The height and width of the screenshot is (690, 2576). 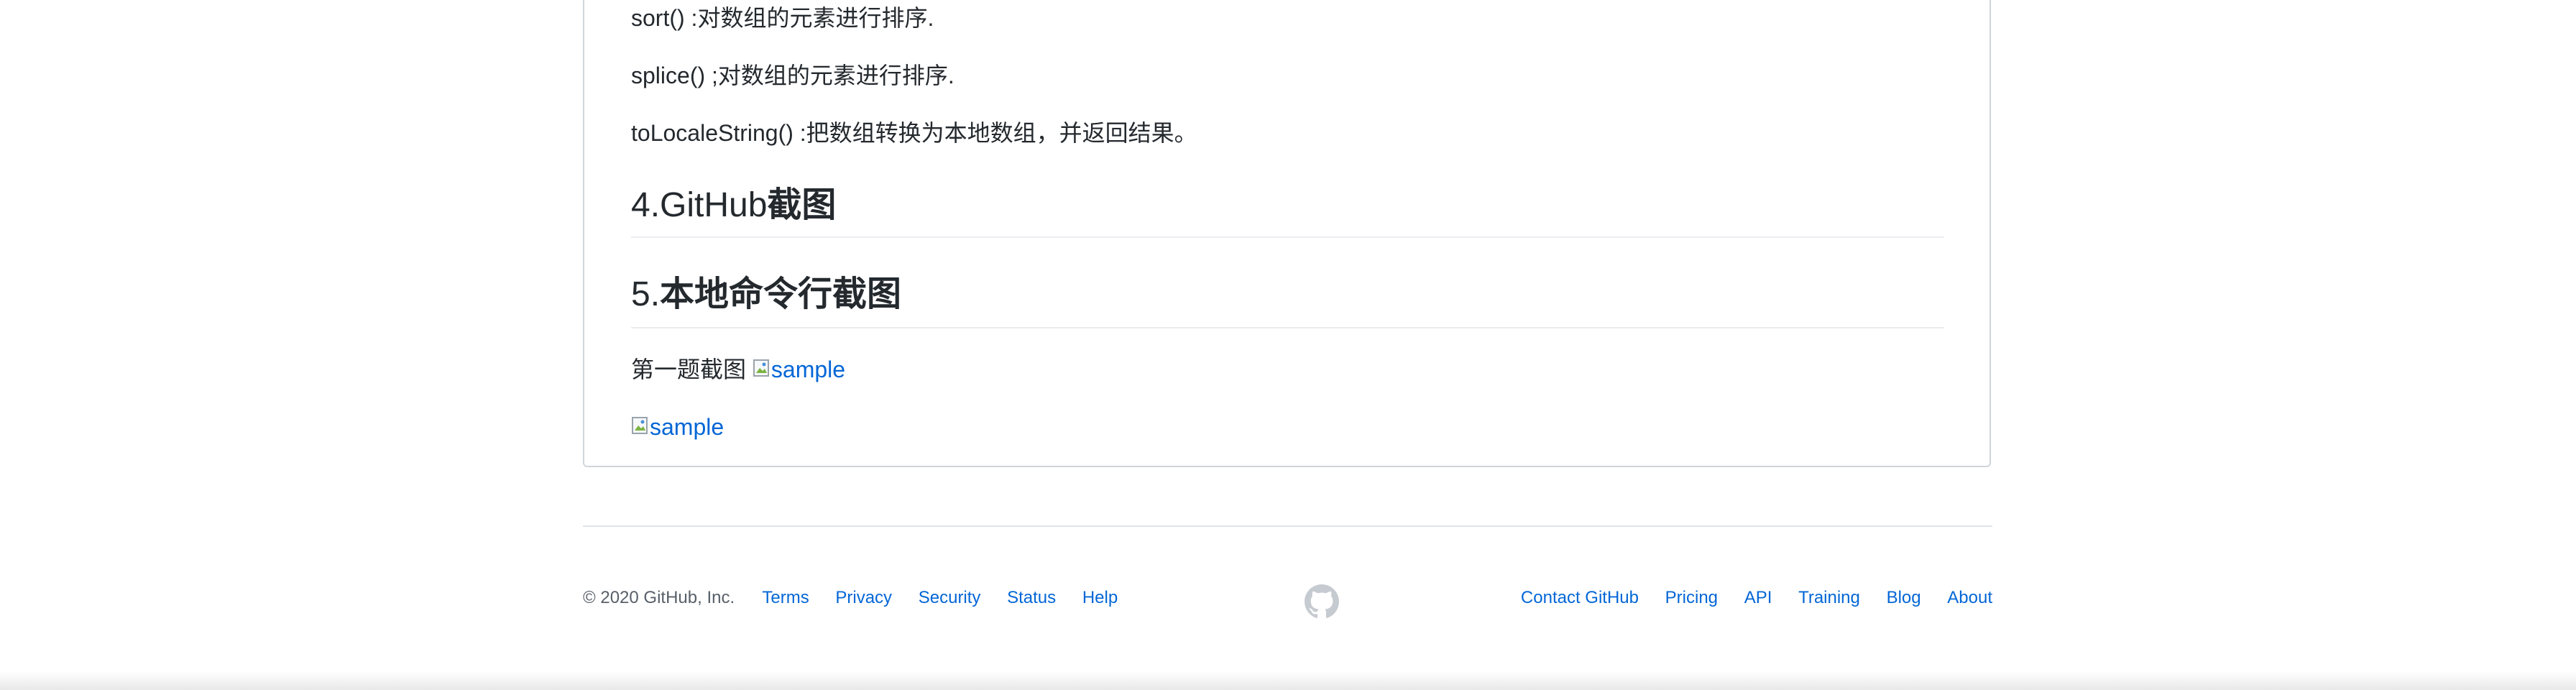 I want to click on sample-image-paragraph-2: sample, so click(x=677, y=427).